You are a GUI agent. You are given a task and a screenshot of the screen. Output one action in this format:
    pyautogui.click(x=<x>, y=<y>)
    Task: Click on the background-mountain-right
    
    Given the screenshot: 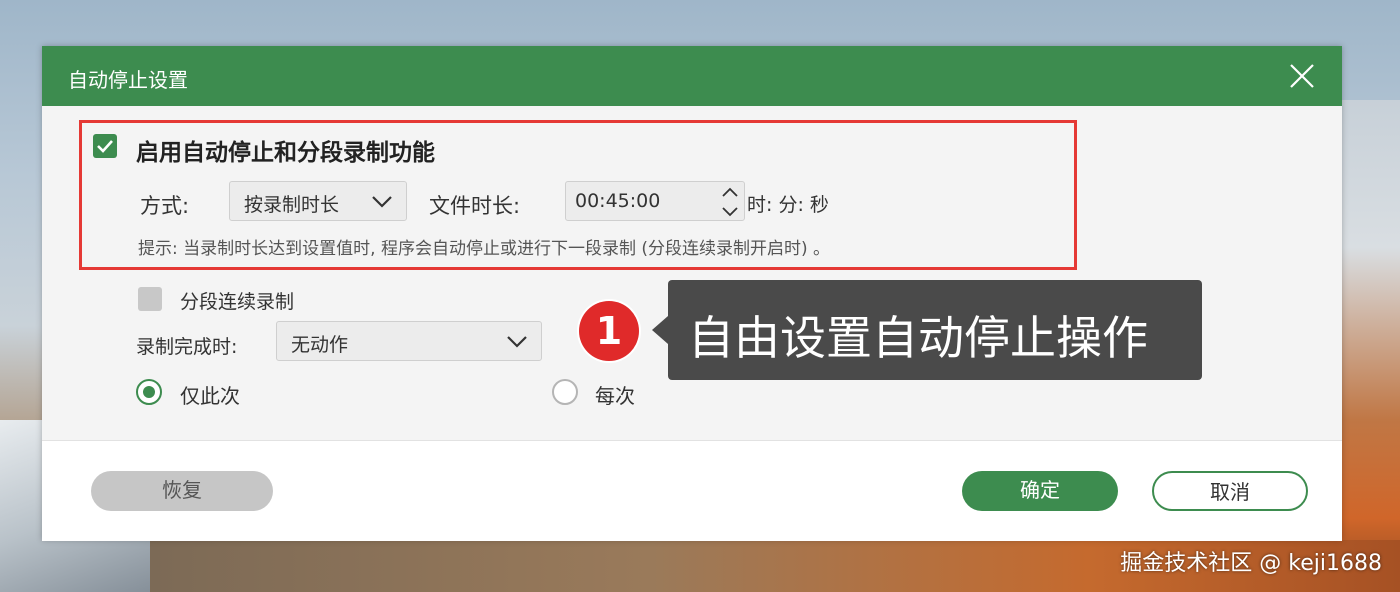 What is the action you would take?
    pyautogui.click(x=1370, y=346)
    